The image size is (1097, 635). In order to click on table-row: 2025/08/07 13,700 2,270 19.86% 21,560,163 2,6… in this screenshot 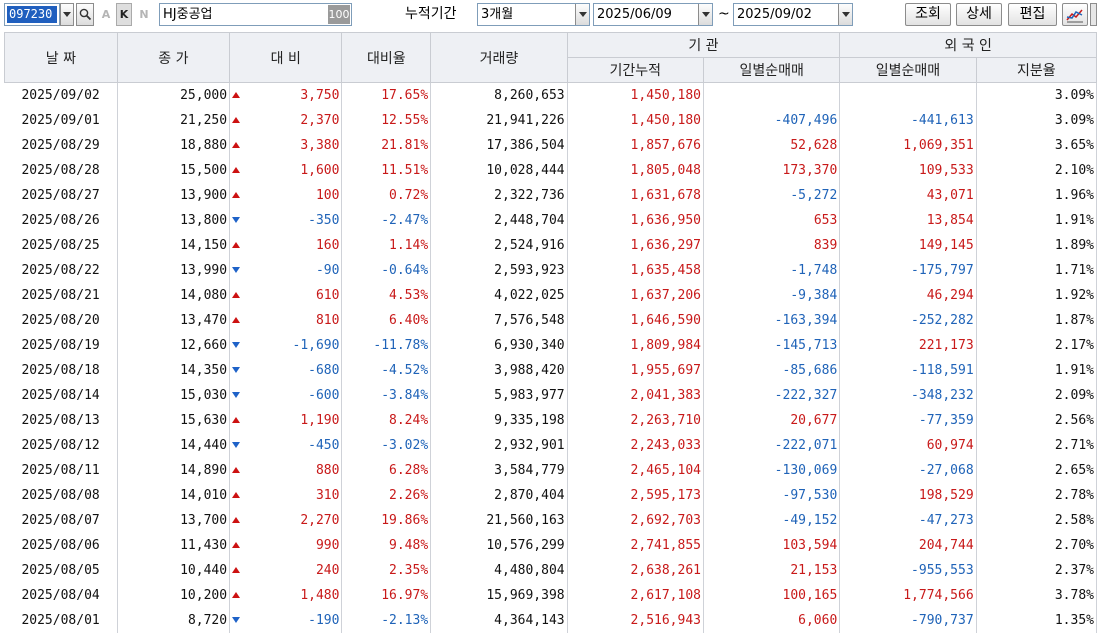, I will do `click(550, 520)`.